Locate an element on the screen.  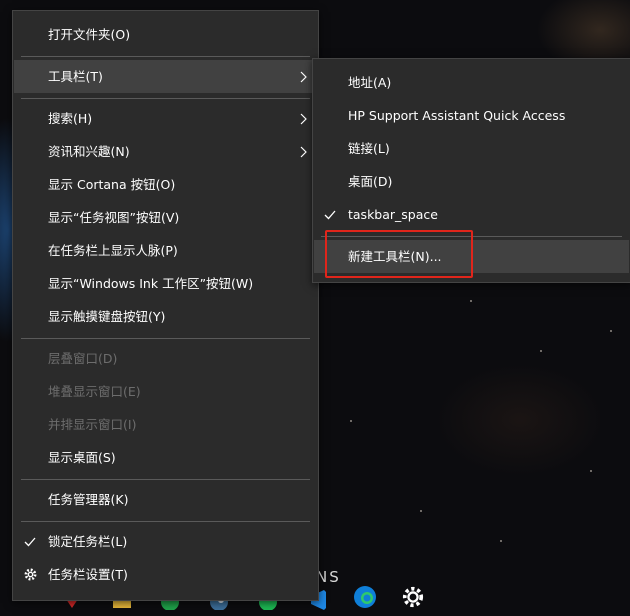
settings-gear-icon is located at coordinates (414, 598).